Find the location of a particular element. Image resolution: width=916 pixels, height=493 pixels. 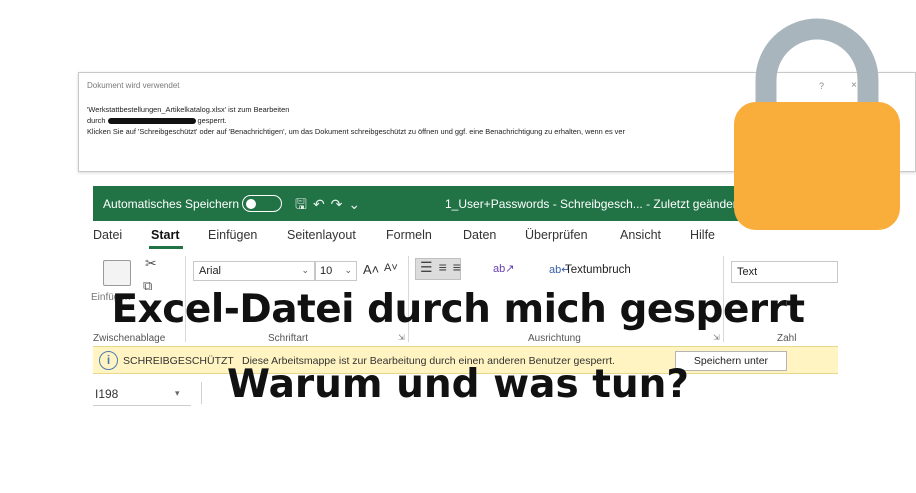

tab-einfuegen: Einfügen is located at coordinates (232, 235).